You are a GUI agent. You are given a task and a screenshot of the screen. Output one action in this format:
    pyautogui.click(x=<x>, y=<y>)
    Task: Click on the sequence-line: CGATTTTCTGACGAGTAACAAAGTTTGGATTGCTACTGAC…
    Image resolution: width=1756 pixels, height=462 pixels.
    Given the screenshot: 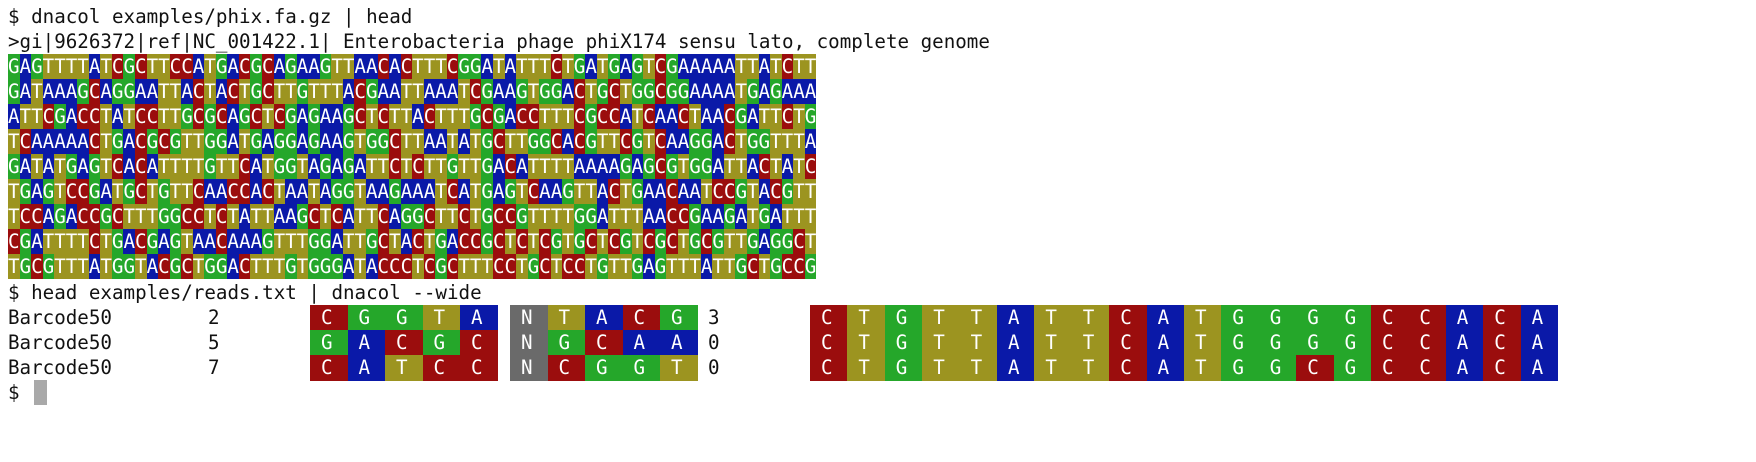 What is the action you would take?
    pyautogui.click(x=412, y=241)
    